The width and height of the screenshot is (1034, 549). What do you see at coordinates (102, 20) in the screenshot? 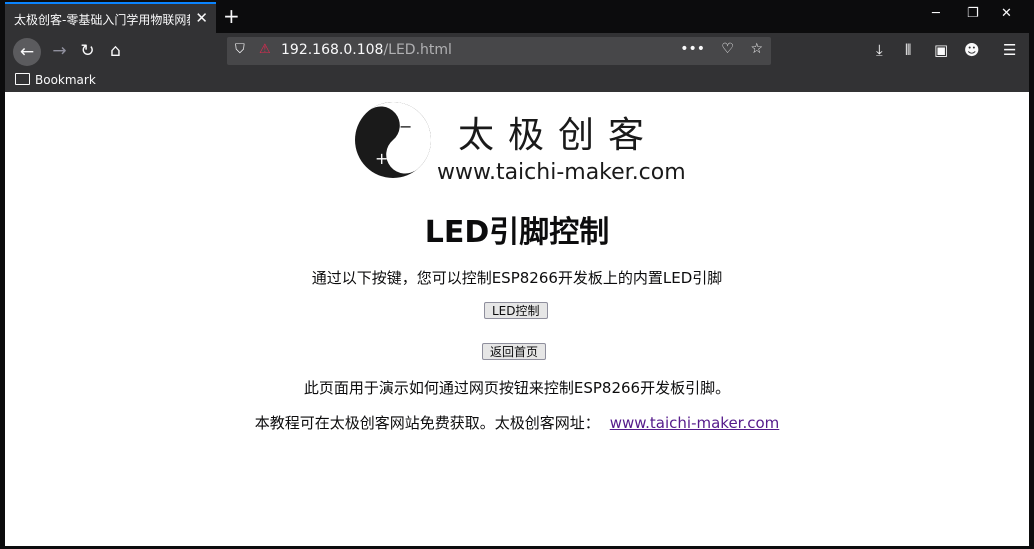
I see `tab-title: 太极创客-零基础入门学用物联网教` at bounding box center [102, 20].